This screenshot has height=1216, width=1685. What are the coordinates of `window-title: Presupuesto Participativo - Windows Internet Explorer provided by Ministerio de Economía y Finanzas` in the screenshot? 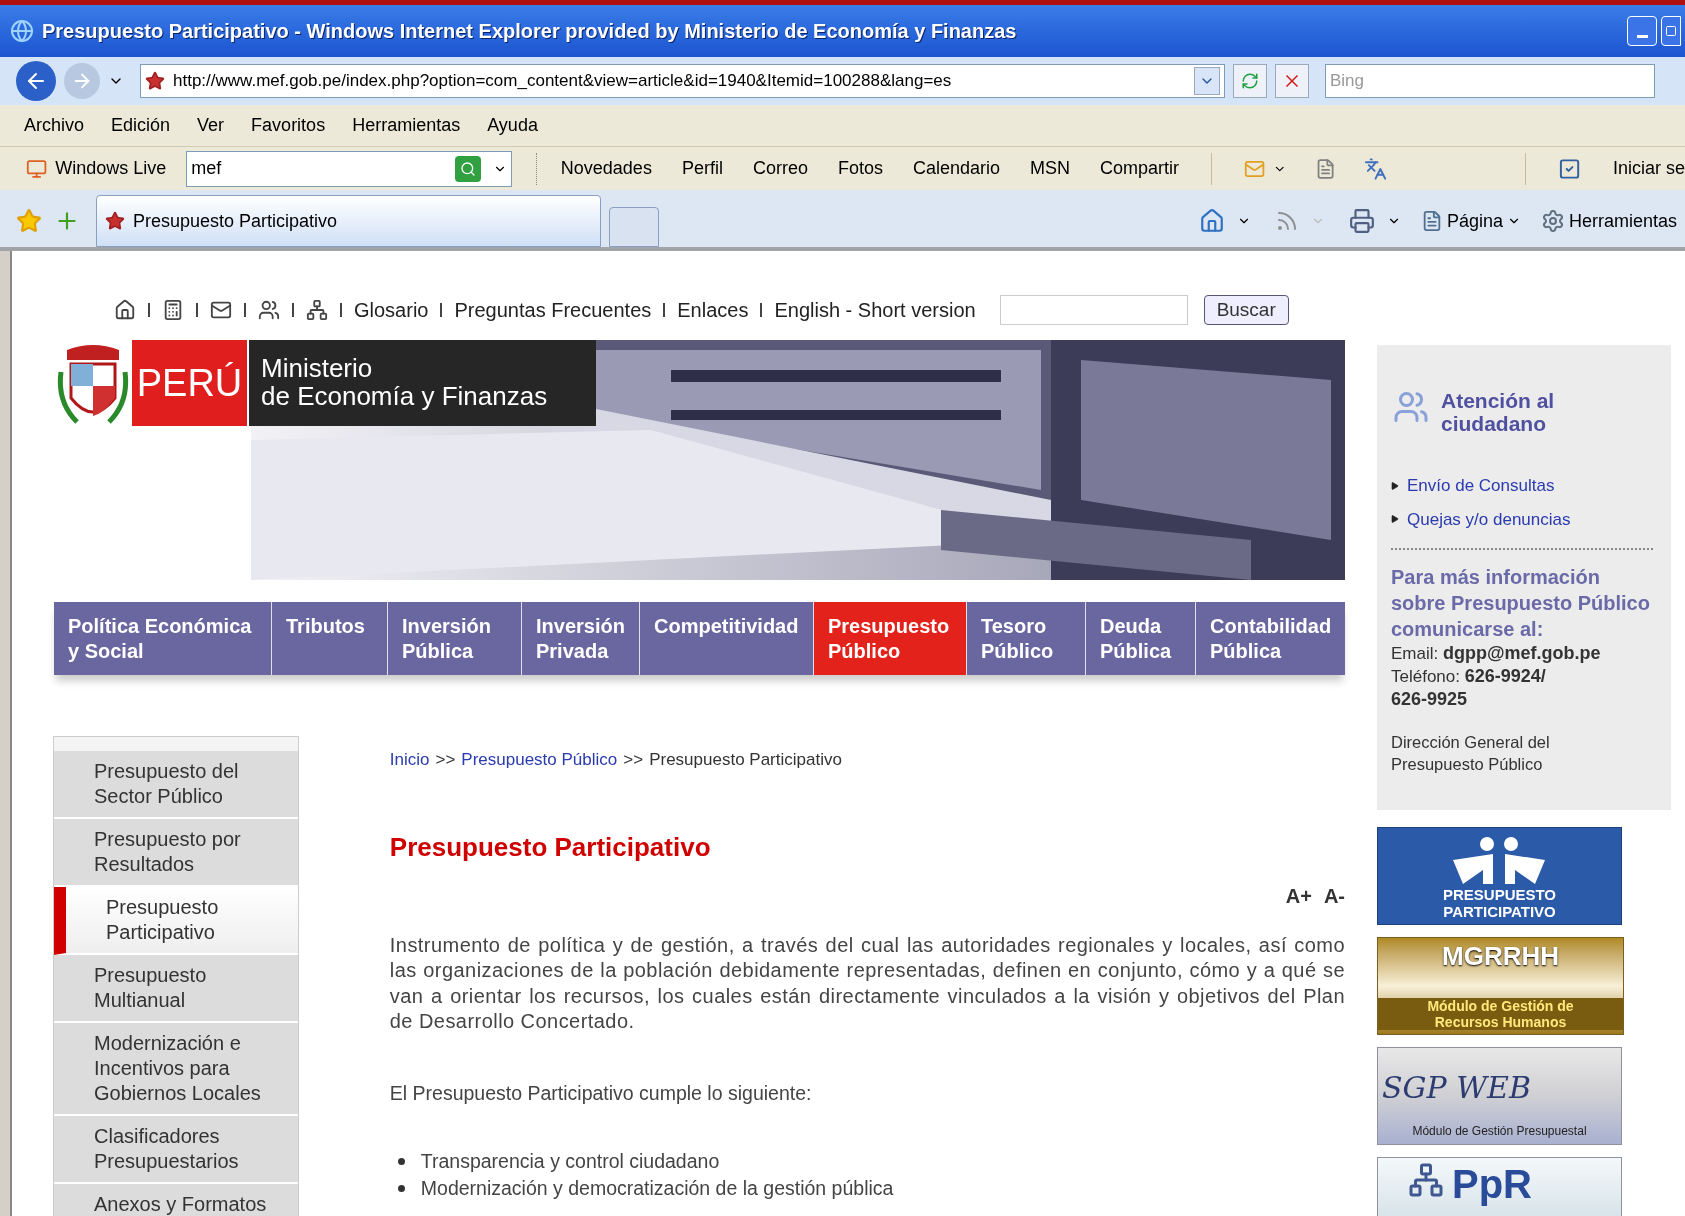 It's located at (529, 31).